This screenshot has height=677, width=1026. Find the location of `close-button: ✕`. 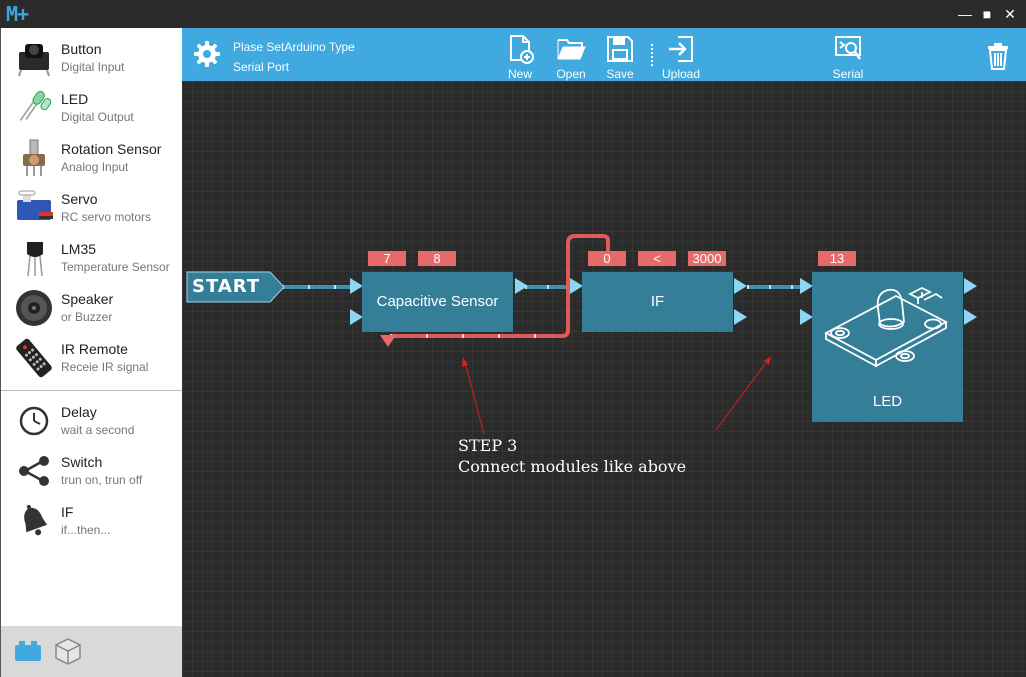

close-button: ✕ is located at coordinates (1010, 14).